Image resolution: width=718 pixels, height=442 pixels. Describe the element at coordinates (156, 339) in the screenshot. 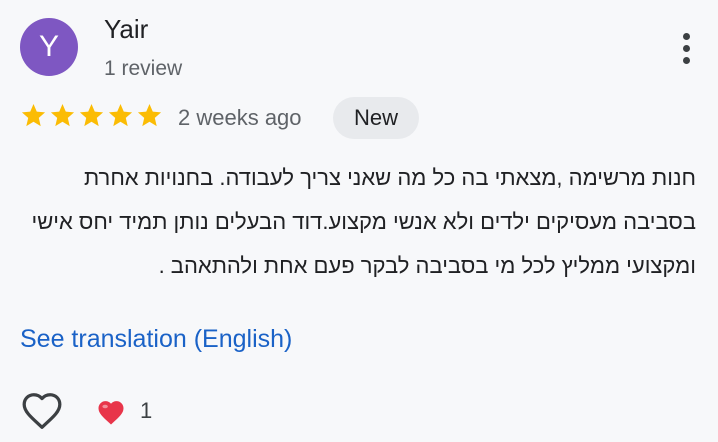

I see `see-translation-link: See translation (English)` at that location.